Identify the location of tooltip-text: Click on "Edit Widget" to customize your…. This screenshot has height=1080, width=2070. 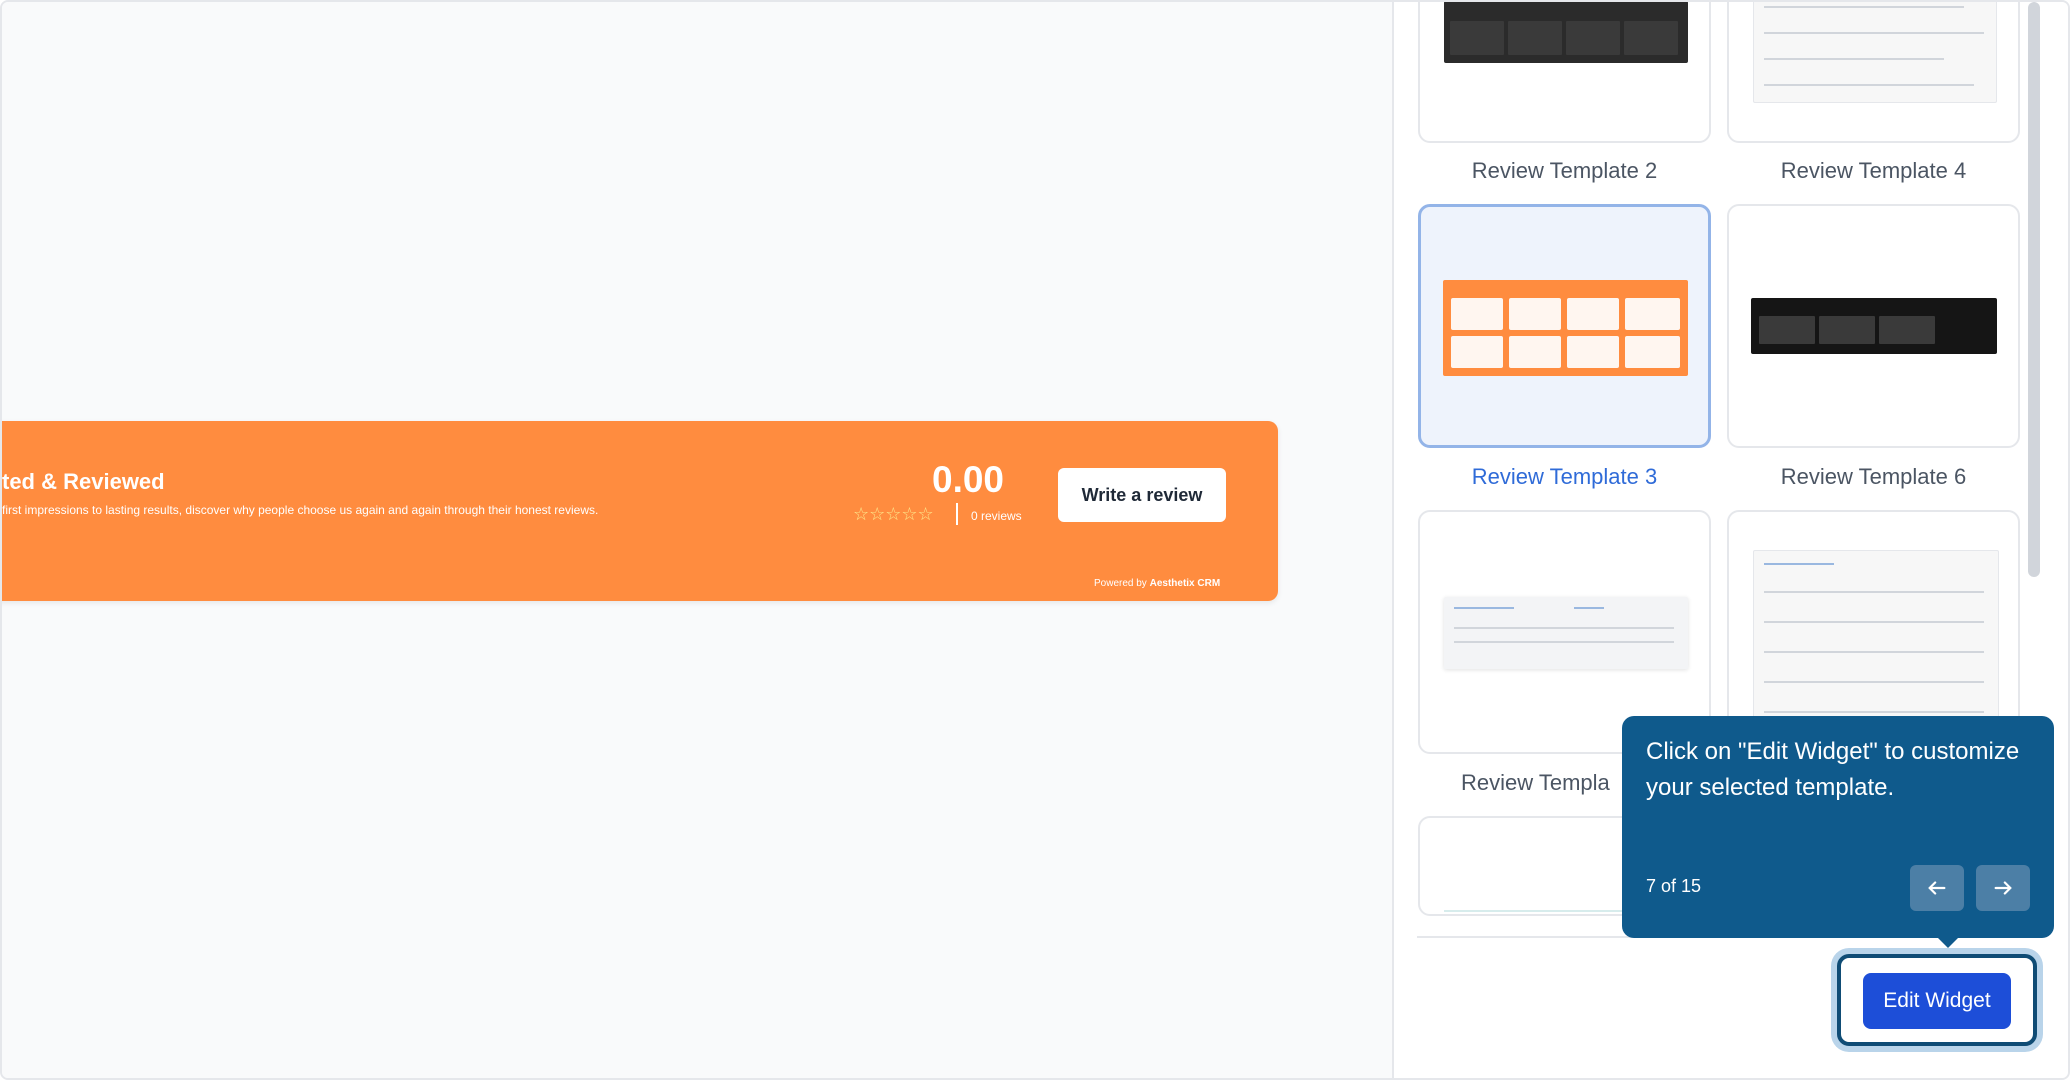
(1833, 769).